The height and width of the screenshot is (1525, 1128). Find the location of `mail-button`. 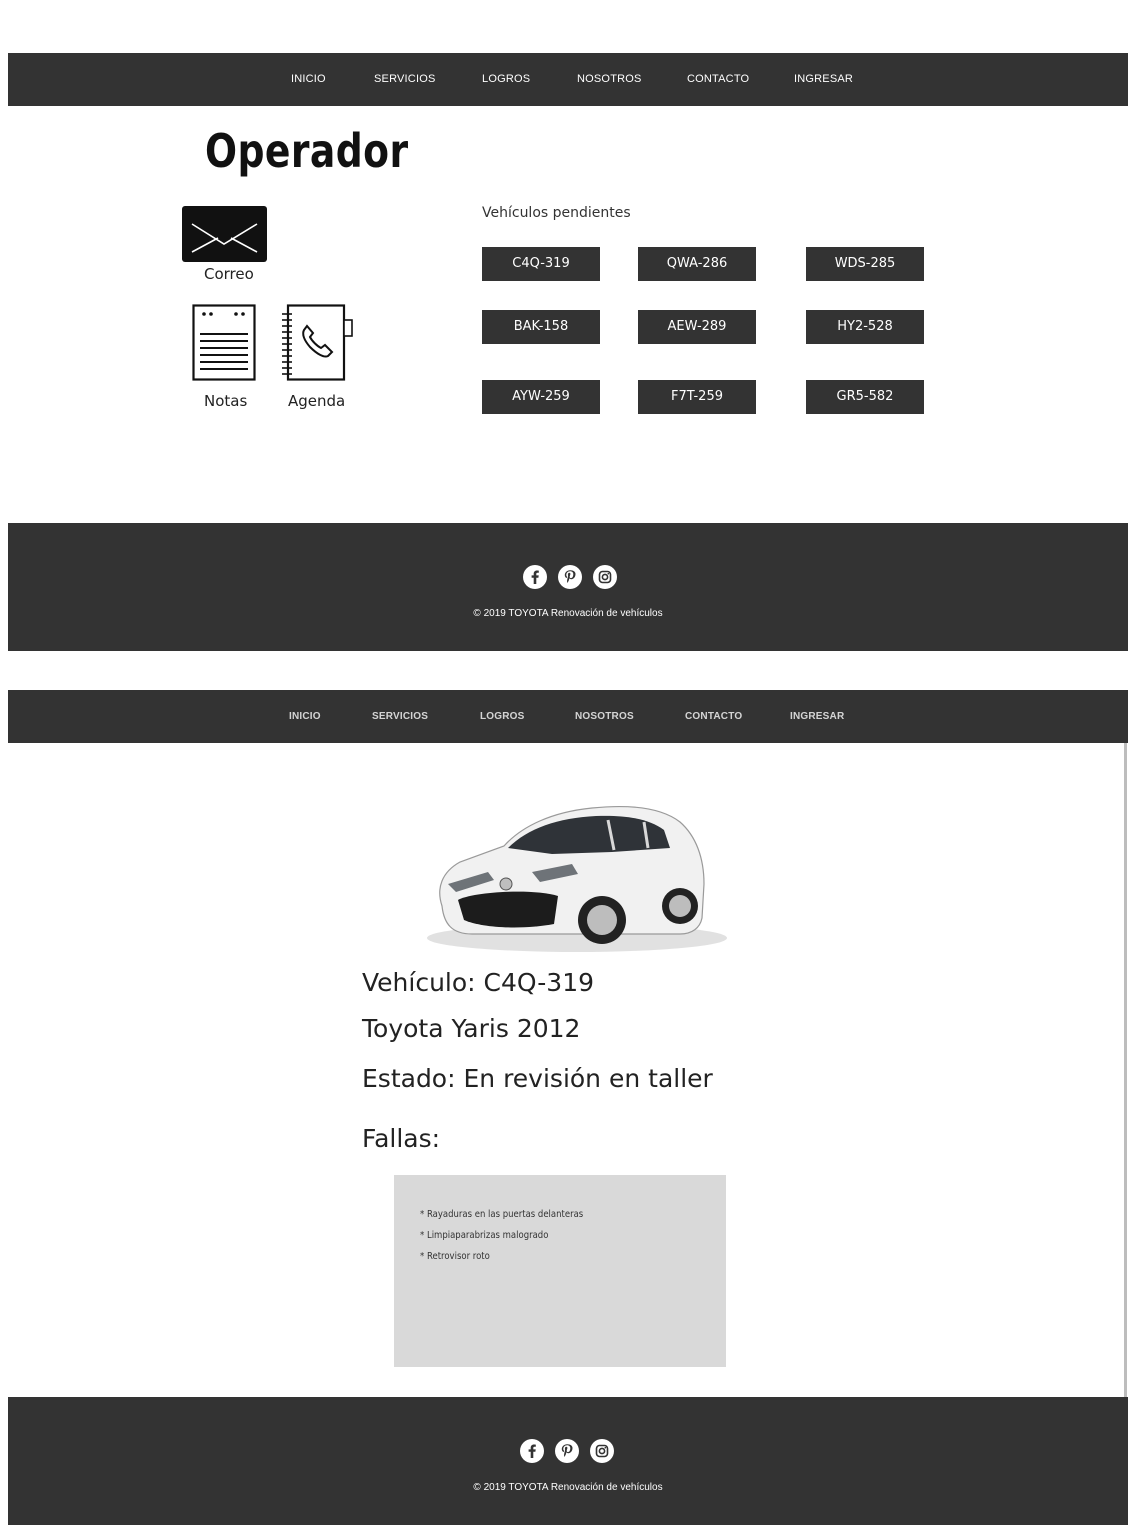

mail-button is located at coordinates (224, 234).